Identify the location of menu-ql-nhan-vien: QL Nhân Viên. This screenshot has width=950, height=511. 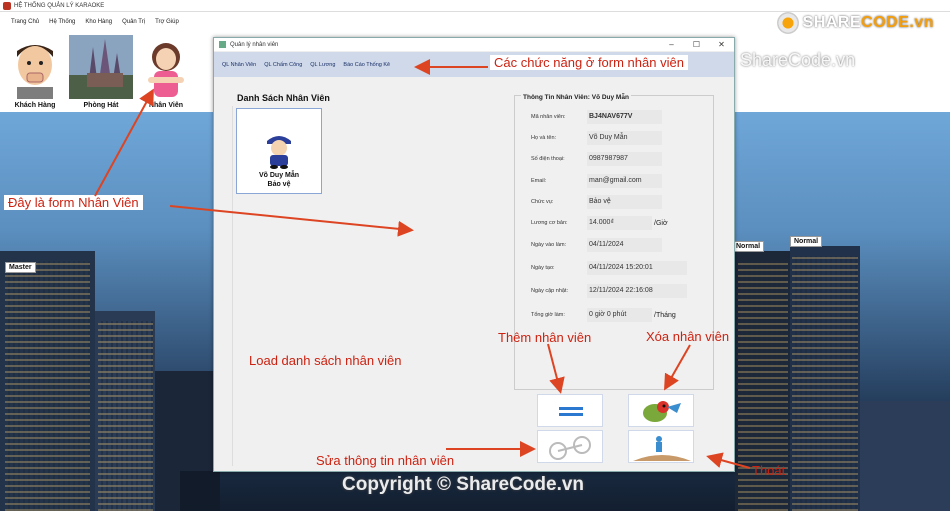
(239, 65).